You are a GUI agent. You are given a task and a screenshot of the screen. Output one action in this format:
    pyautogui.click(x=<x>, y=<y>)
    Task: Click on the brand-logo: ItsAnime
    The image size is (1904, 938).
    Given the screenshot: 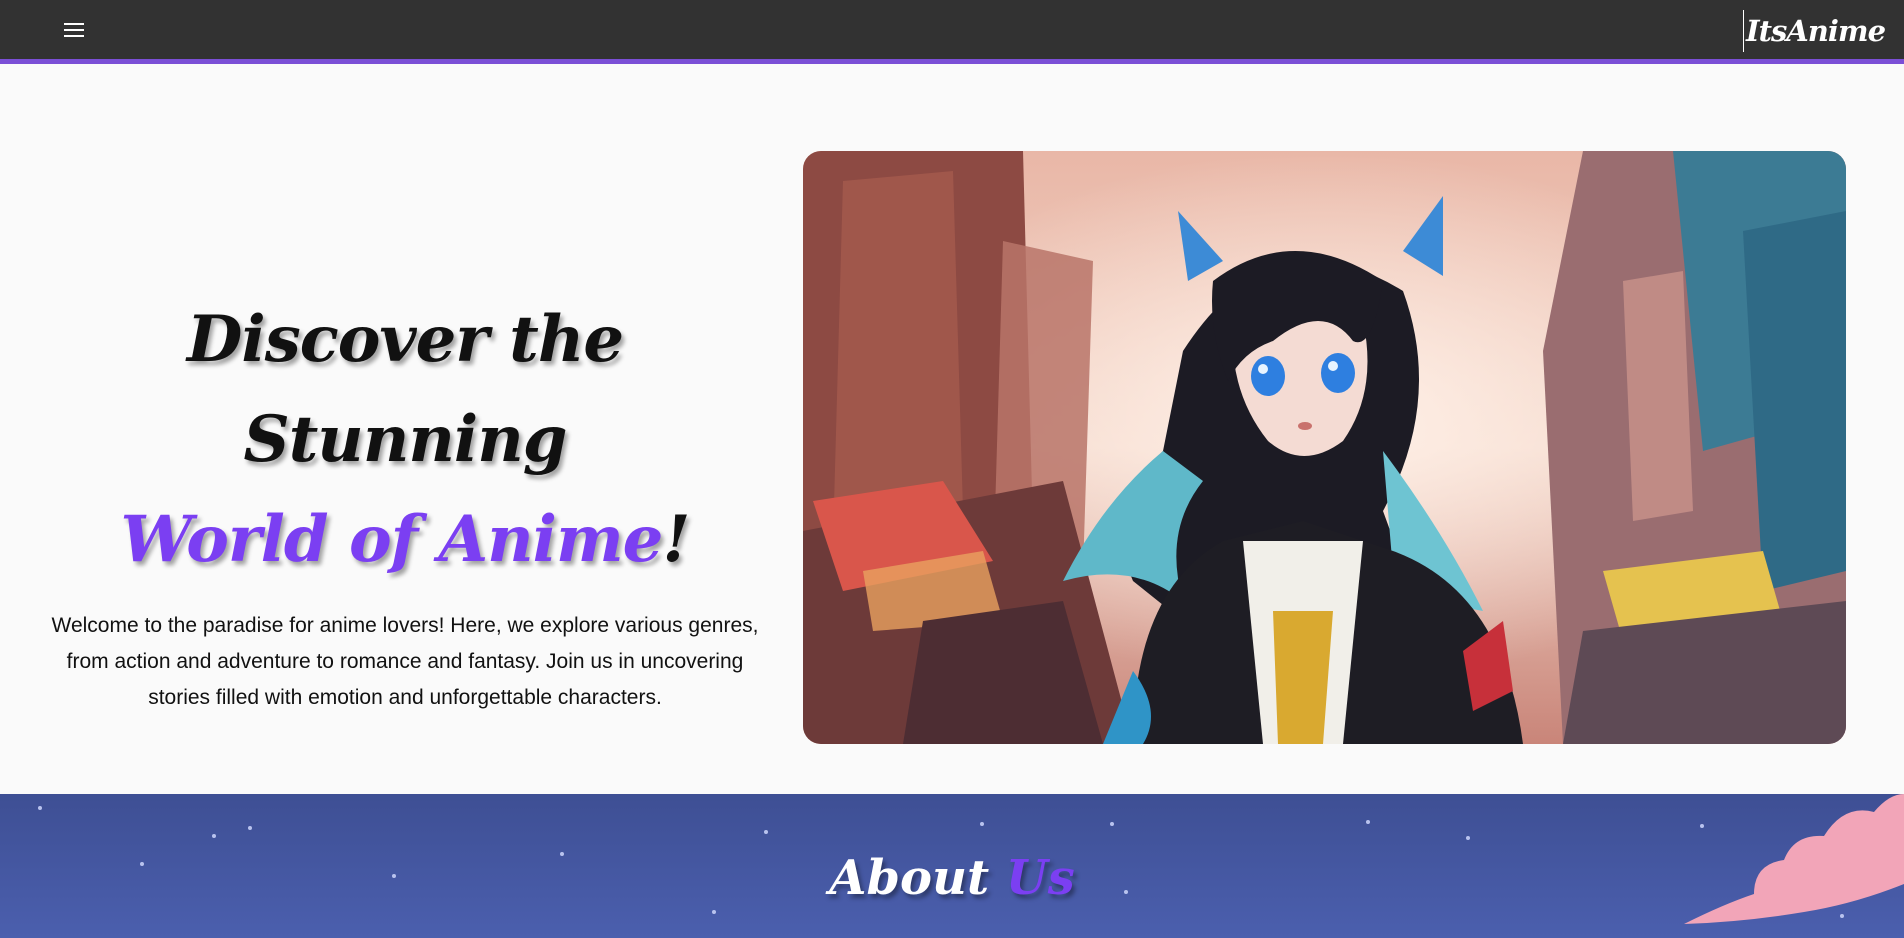 What is the action you would take?
    pyautogui.click(x=1816, y=31)
    